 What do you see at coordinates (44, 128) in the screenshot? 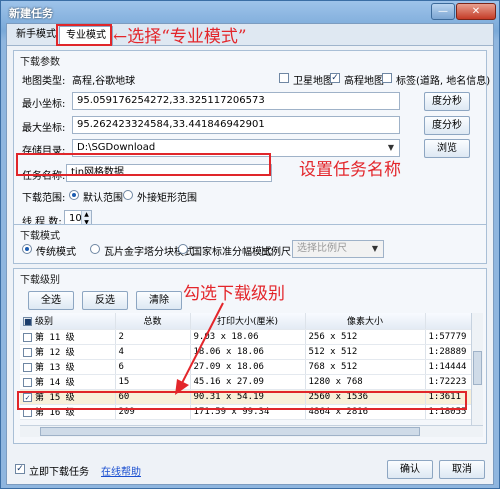
I see `max-coord-label: 最大坐标:` at bounding box center [44, 128].